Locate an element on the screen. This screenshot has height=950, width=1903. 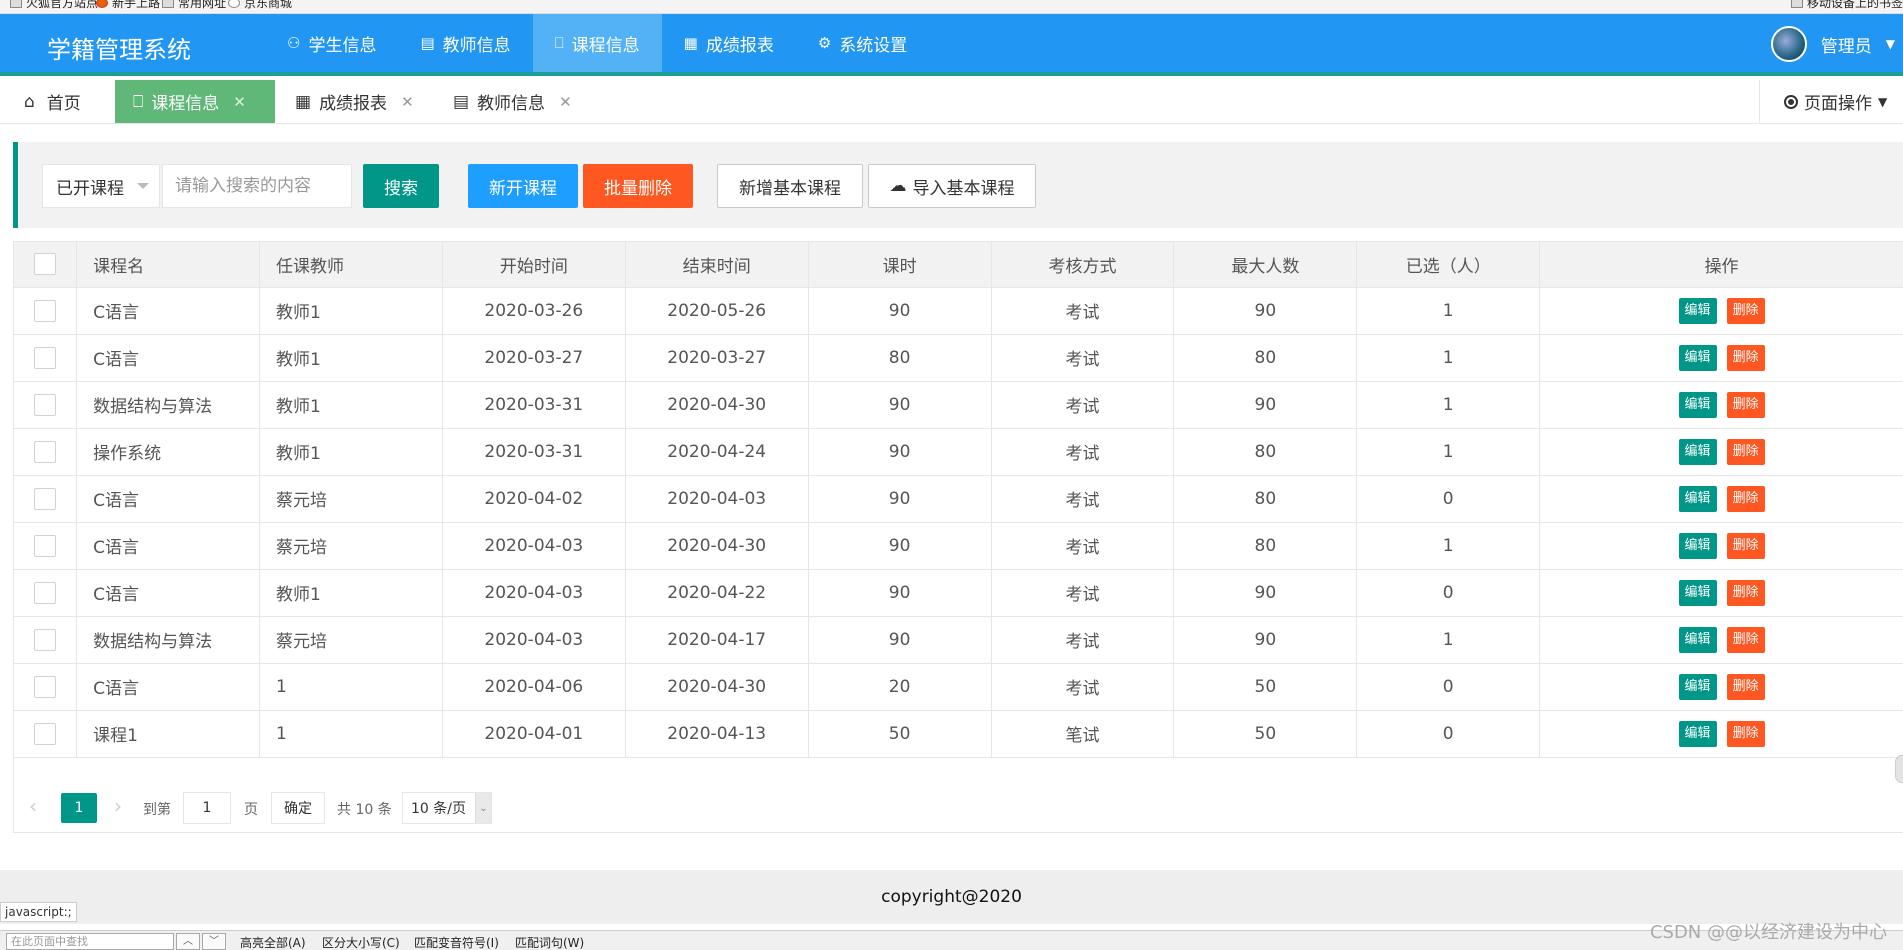
clipboard-icon: ▤ is located at coordinates (427, 42).